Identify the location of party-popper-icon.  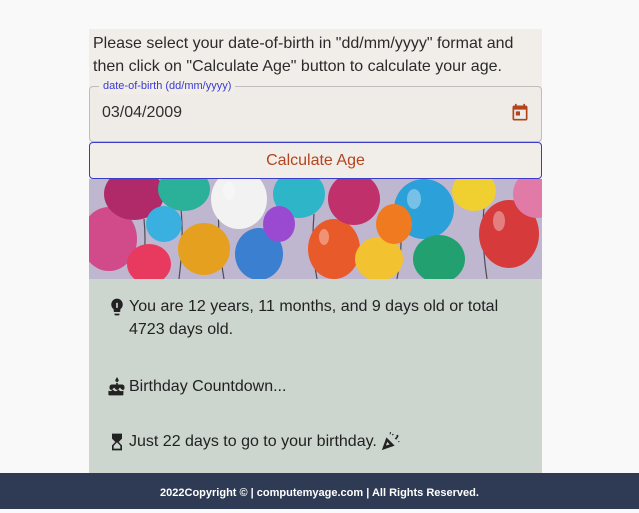
(390, 441).